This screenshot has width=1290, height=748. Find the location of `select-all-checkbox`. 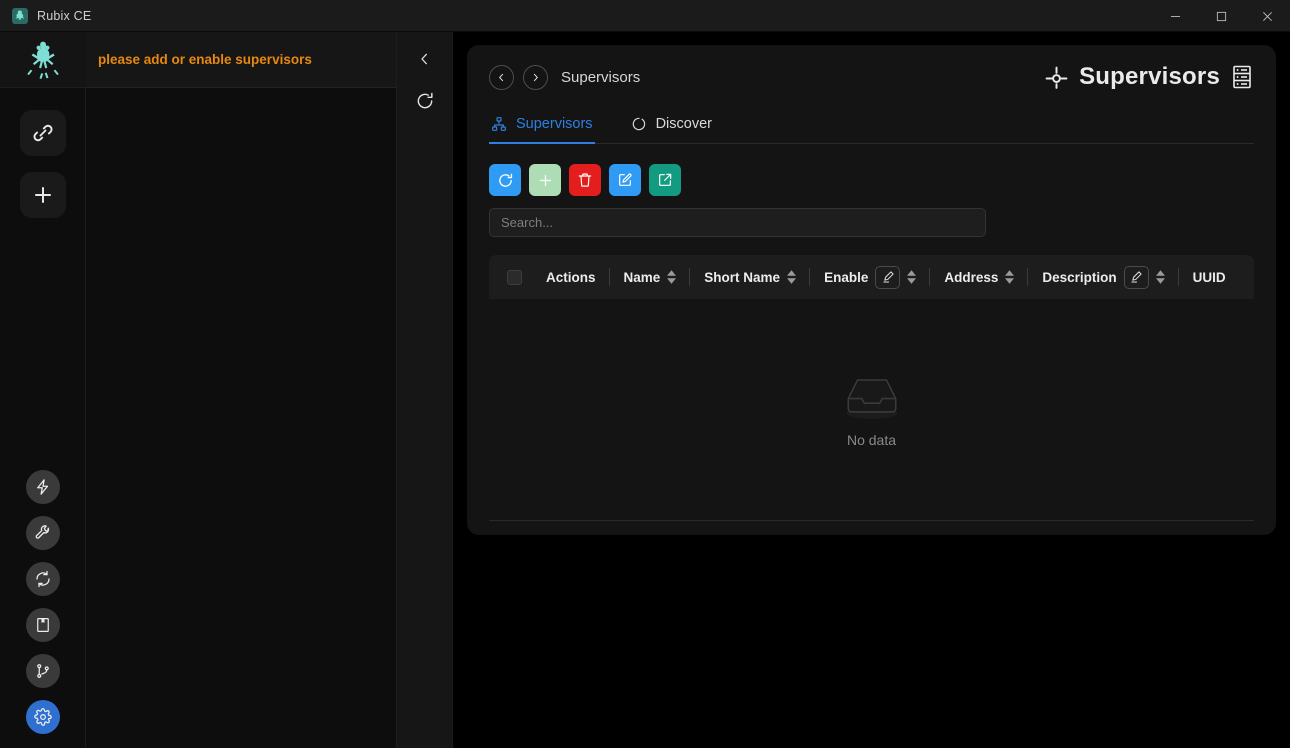

select-all-checkbox is located at coordinates (514, 277).